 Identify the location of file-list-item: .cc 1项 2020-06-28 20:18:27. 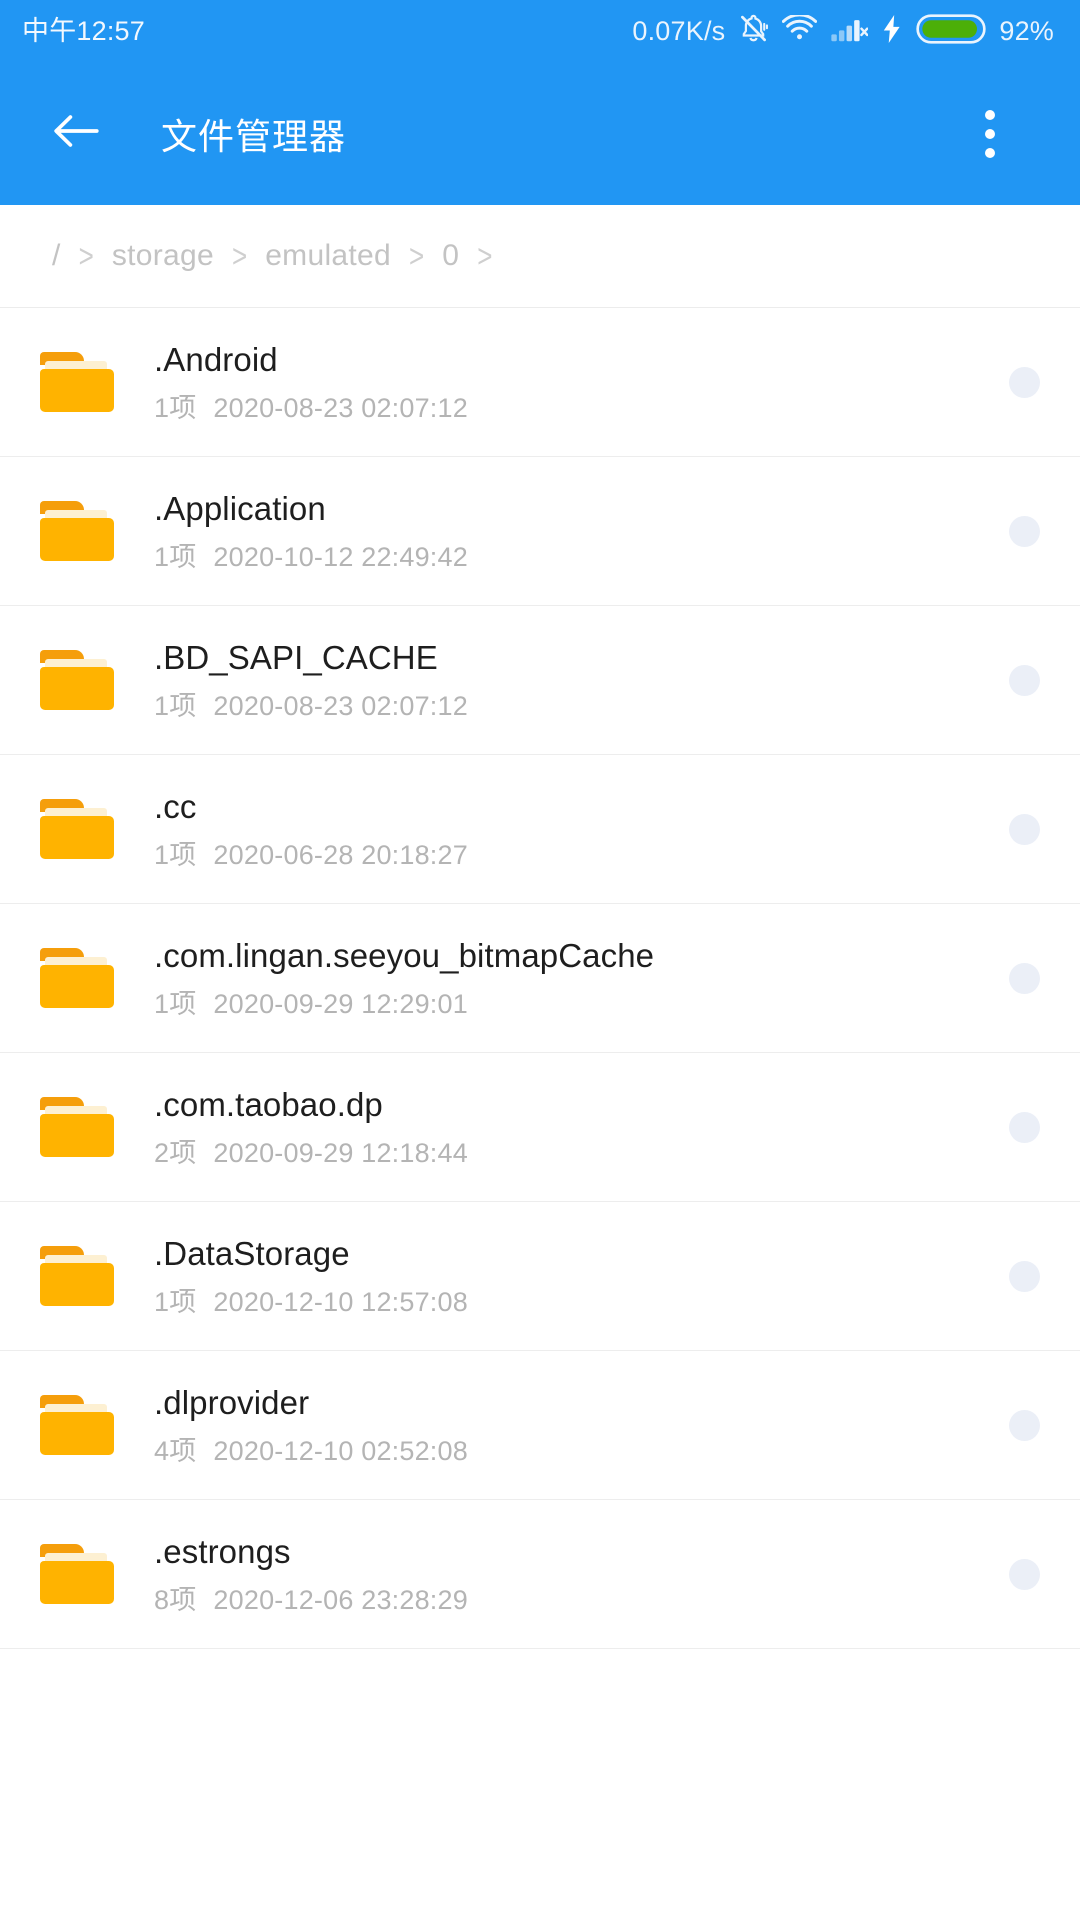
(540, 829).